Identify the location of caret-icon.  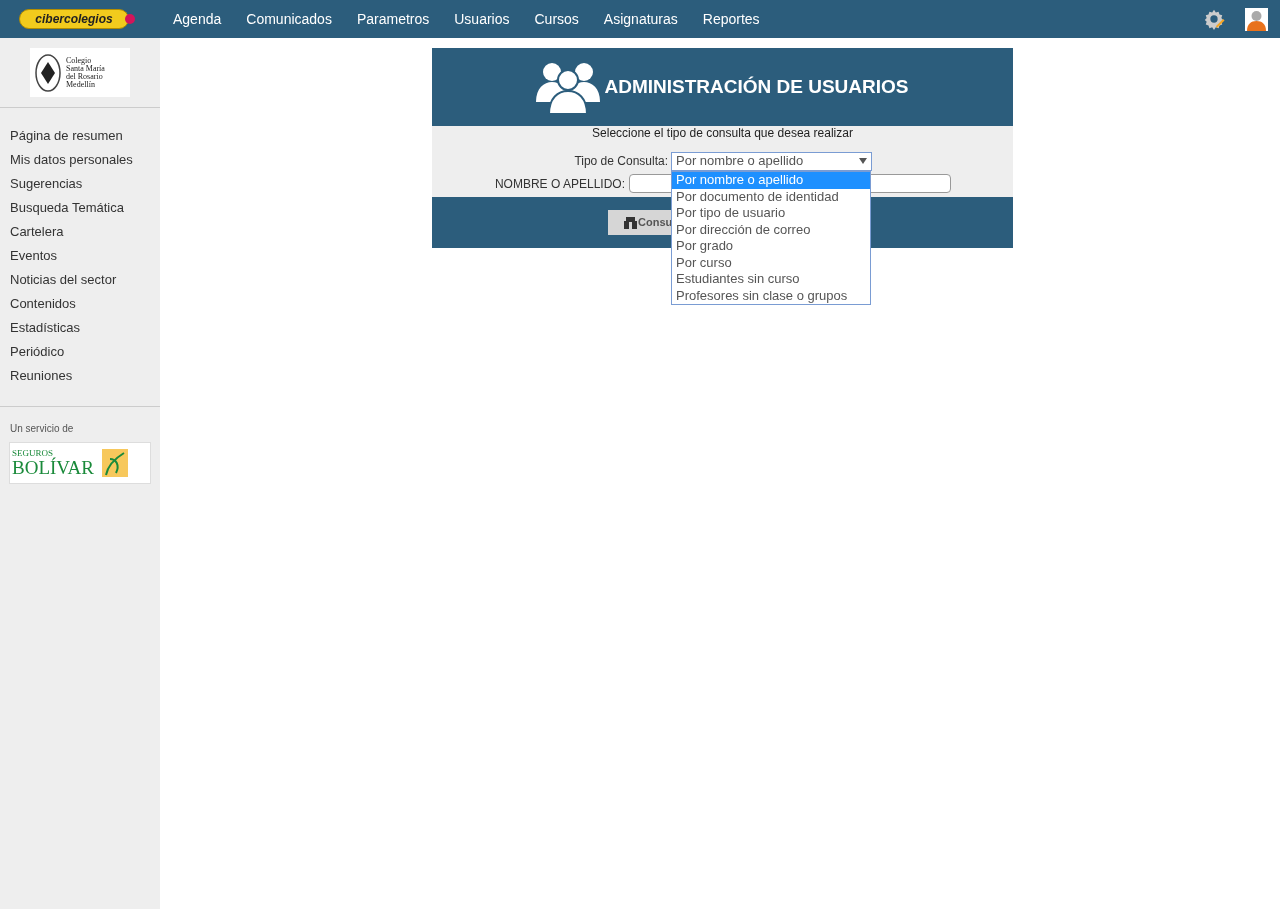
(863, 161).